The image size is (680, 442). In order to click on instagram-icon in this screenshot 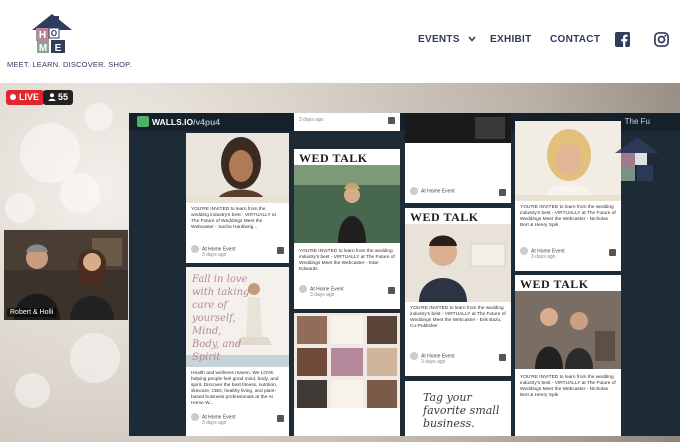, I will do `click(661, 39)`.